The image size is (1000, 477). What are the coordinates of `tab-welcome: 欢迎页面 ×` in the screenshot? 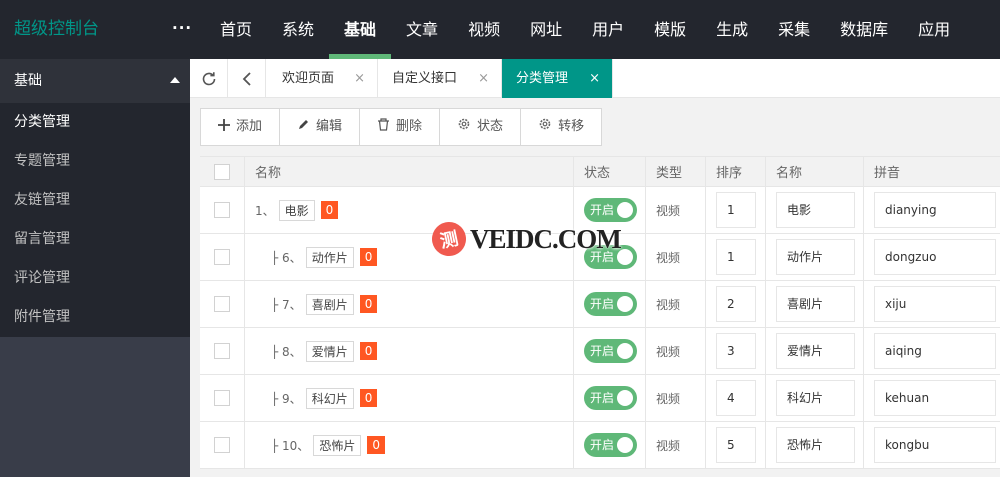 It's located at (323, 78).